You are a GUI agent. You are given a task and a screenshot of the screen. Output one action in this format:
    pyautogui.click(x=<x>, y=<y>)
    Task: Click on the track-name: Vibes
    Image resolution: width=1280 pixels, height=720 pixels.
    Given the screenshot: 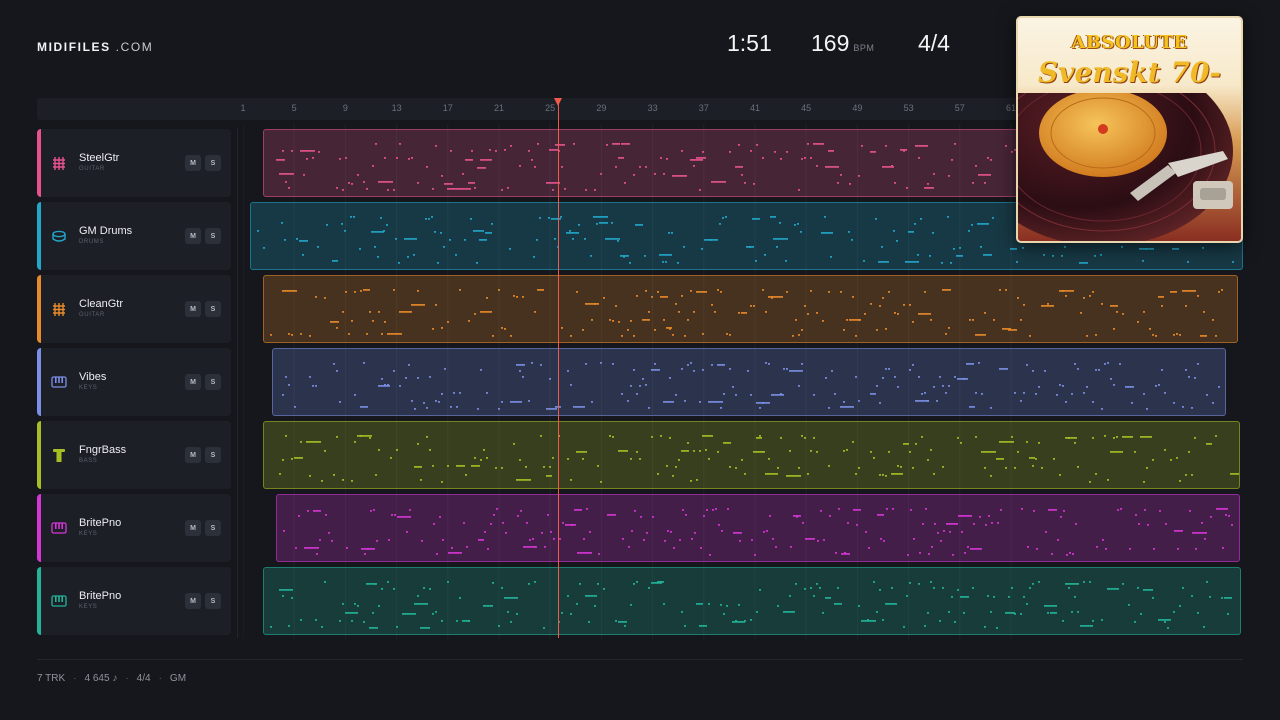 What is the action you would take?
    pyautogui.click(x=93, y=377)
    